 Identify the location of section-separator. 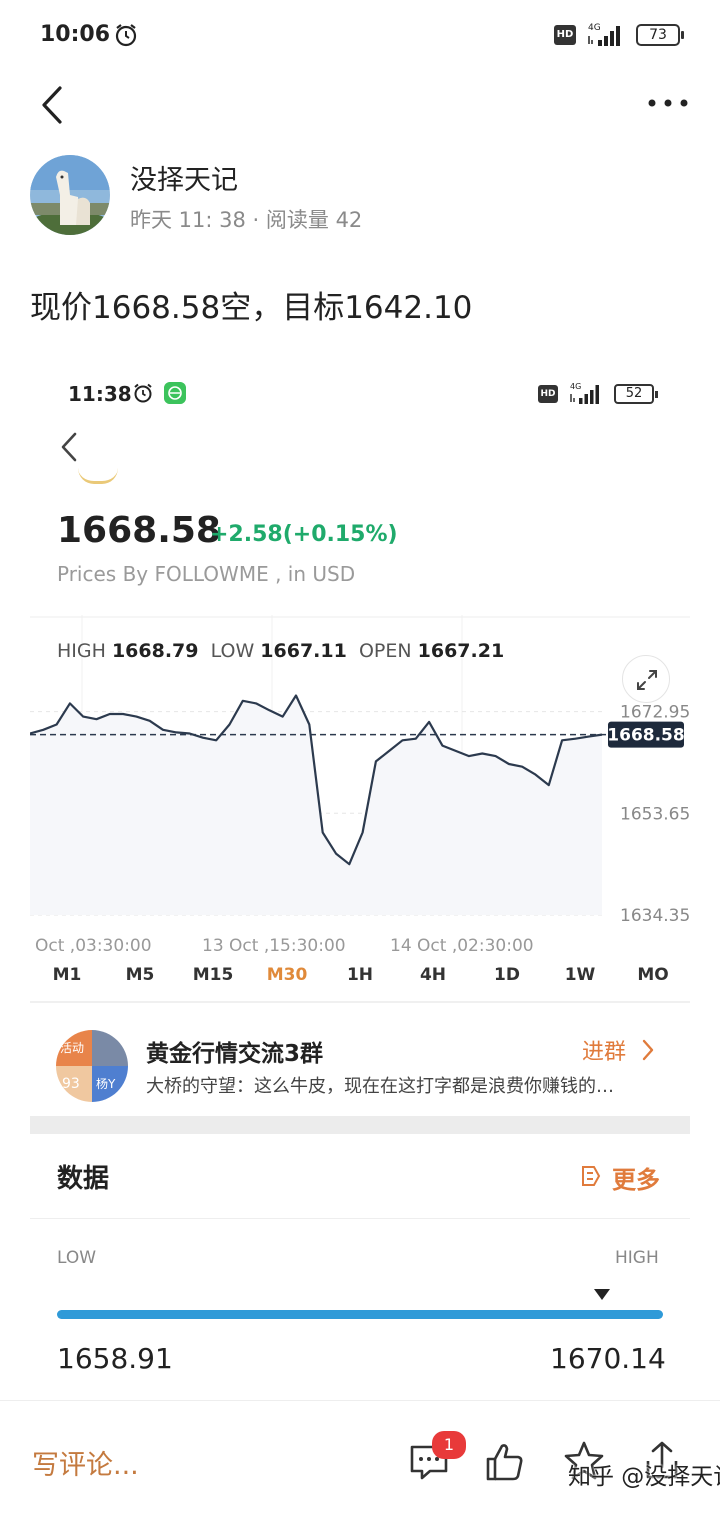
(360, 1125).